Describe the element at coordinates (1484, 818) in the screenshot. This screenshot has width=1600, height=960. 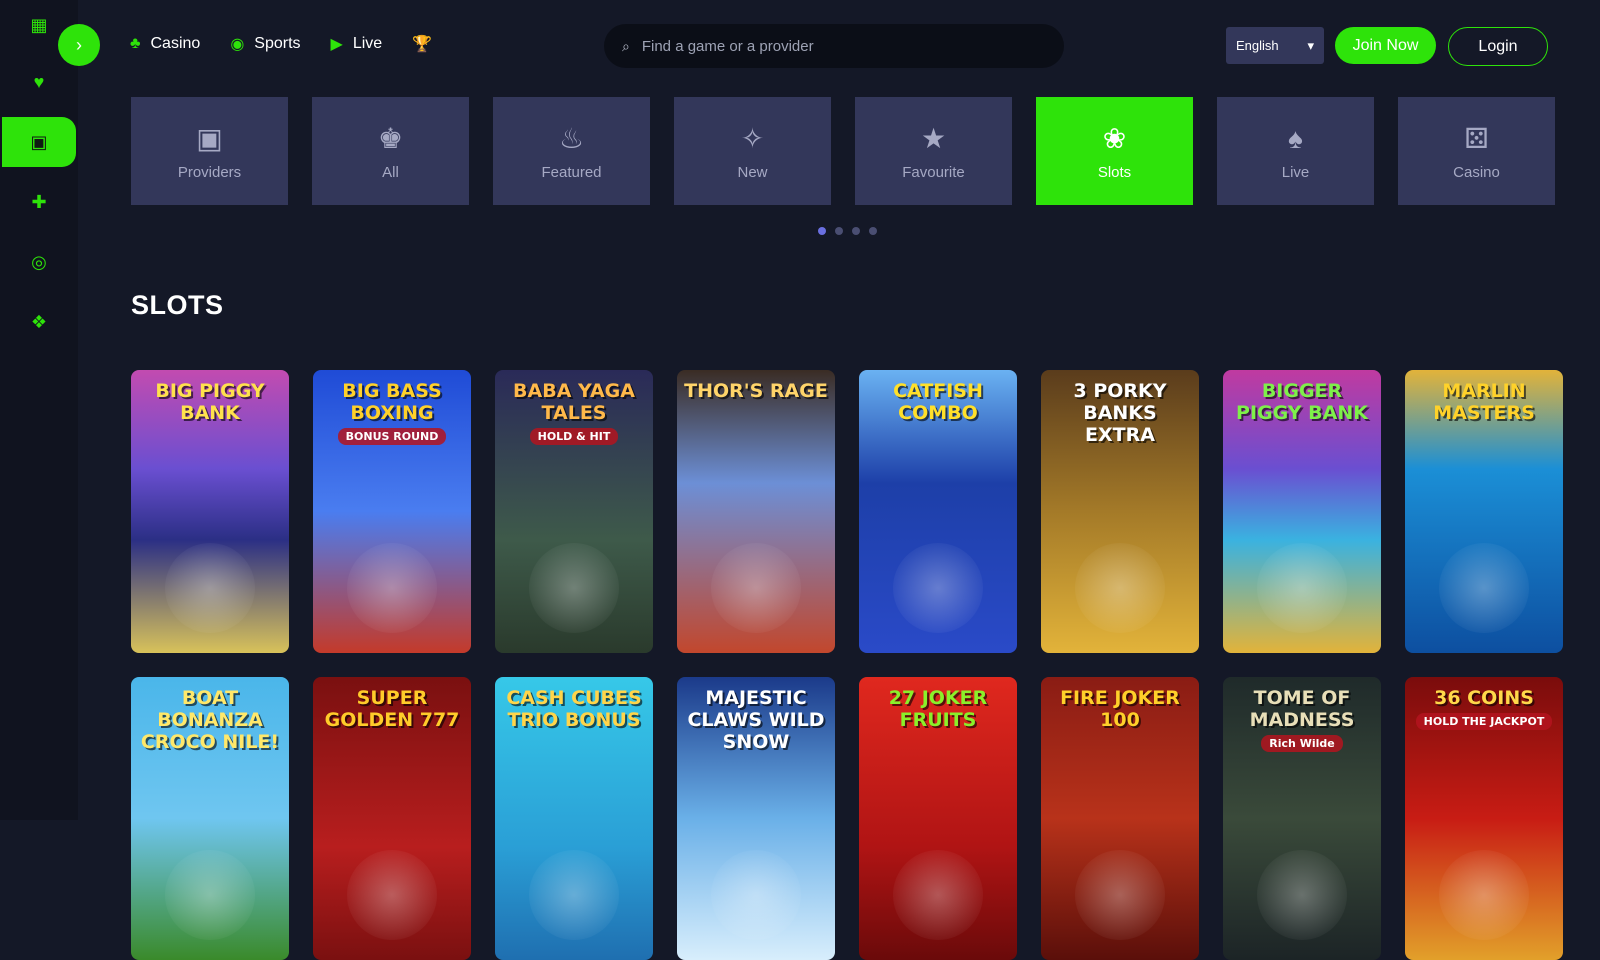
I see `game-card: 36 COINS HOLD THE JACKPOT` at that location.